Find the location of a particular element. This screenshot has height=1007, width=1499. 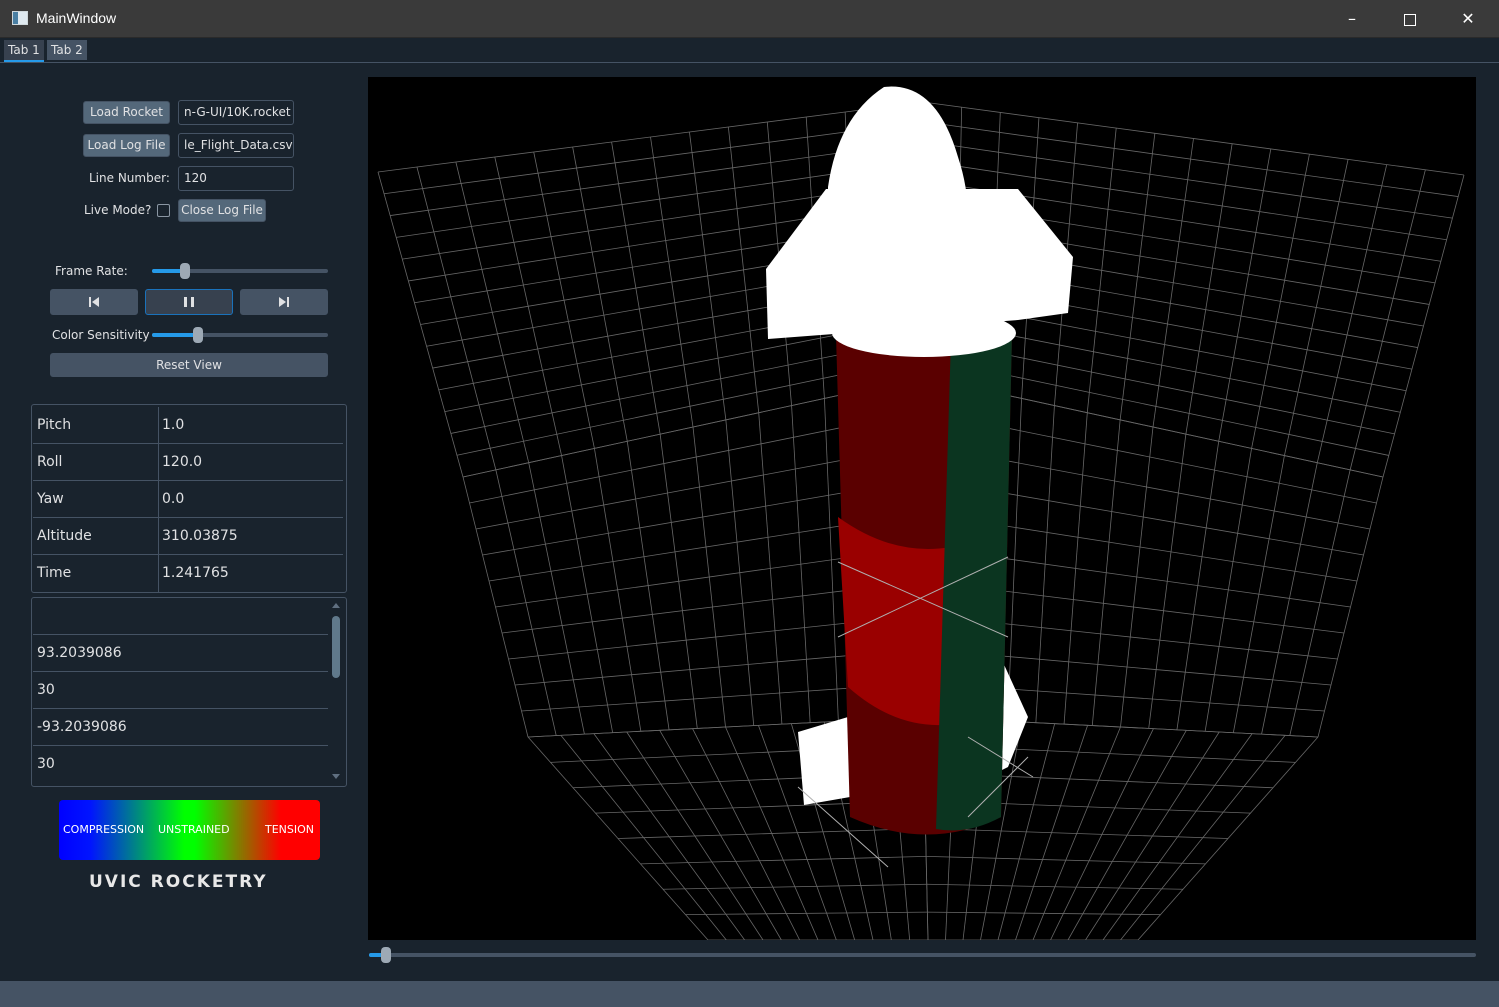

color-sensitivity-label: Color Sensitivity is located at coordinates (101, 335).